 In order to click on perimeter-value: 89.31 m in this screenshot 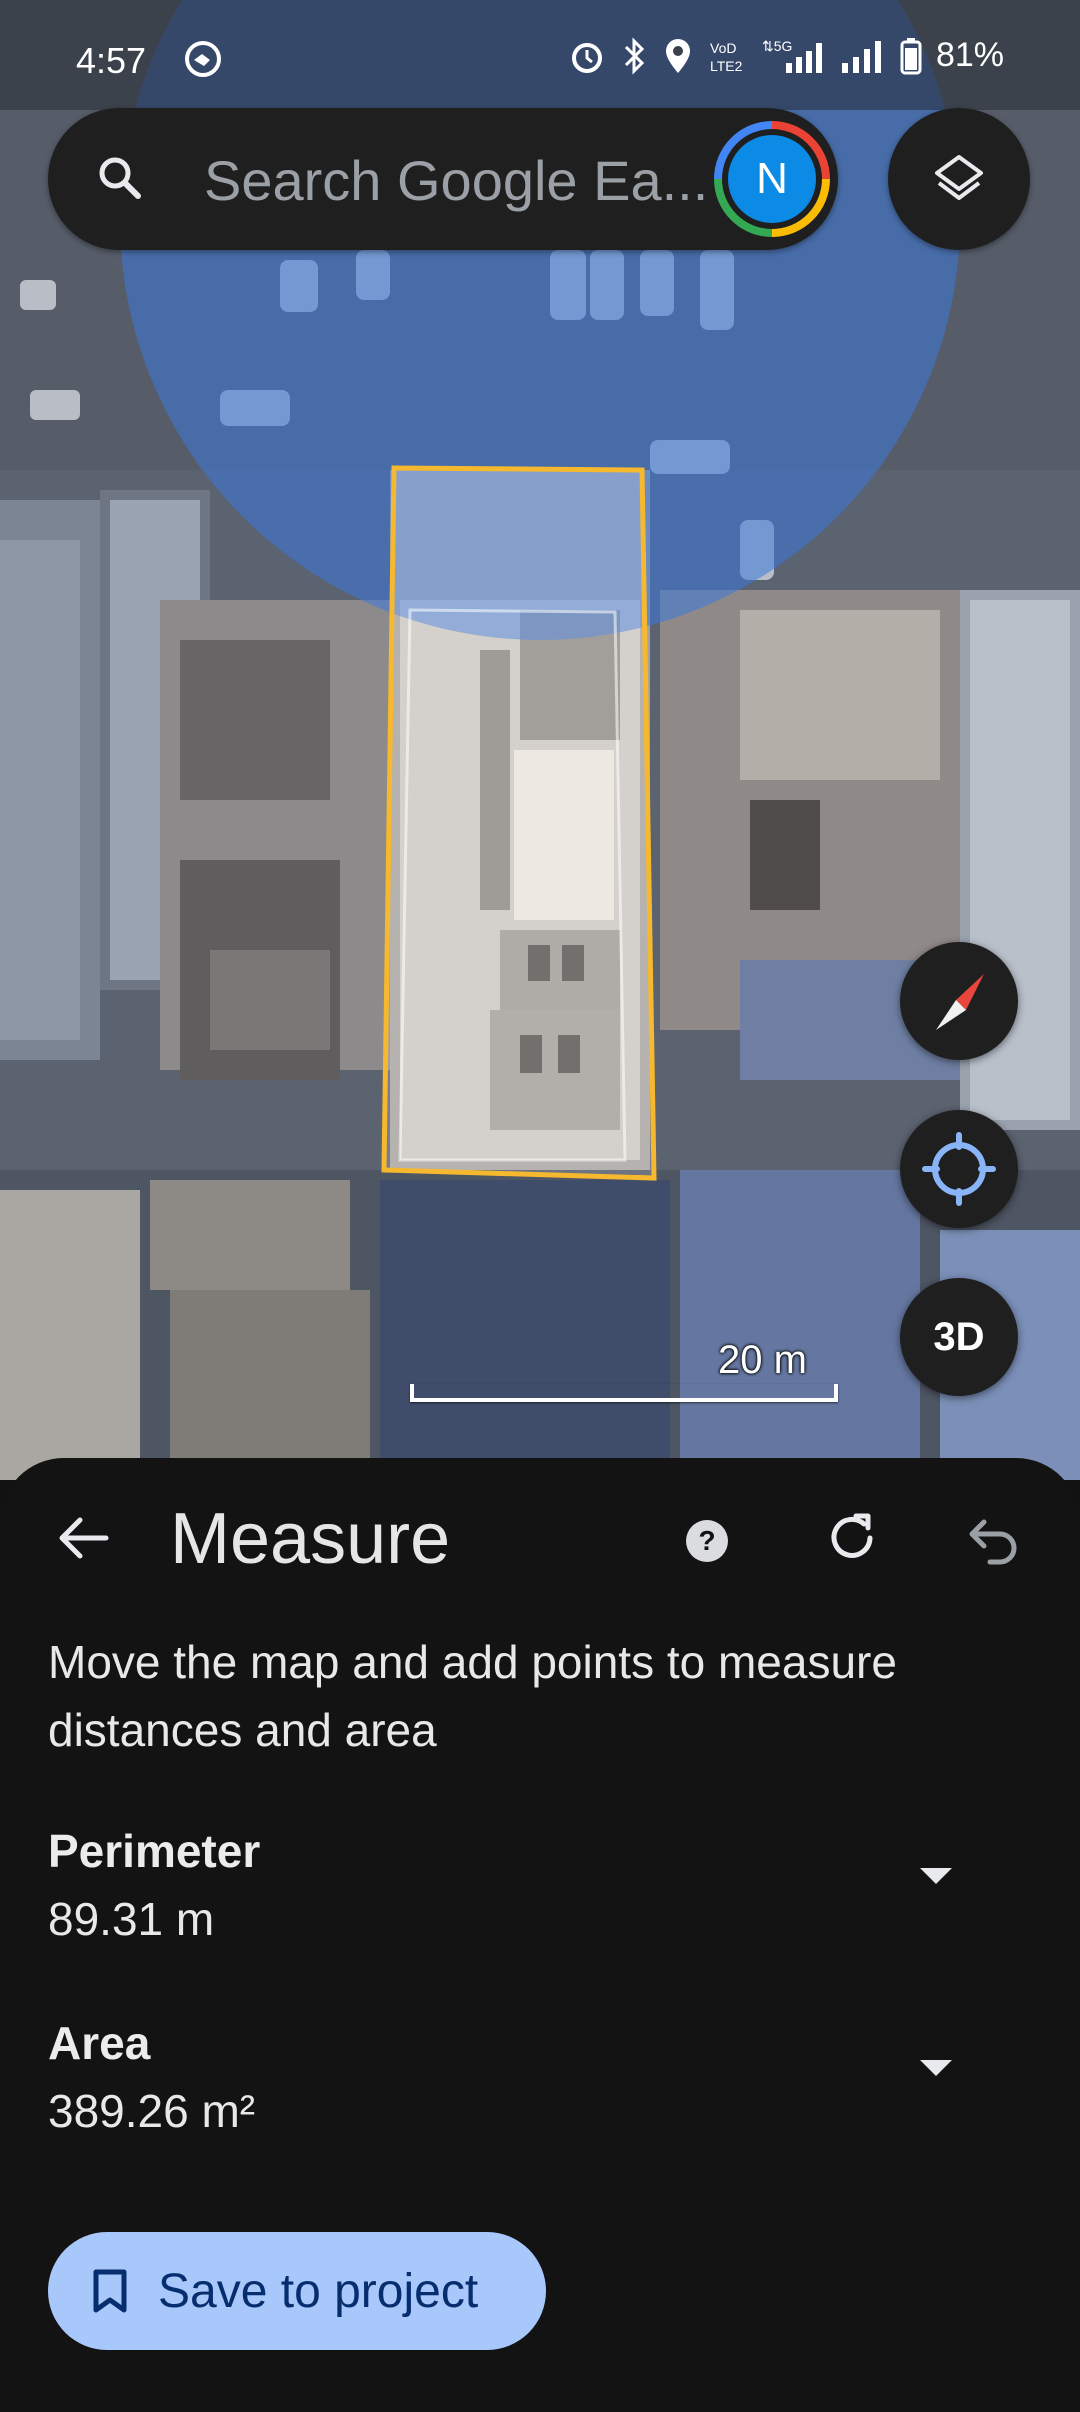, I will do `click(131, 1919)`.